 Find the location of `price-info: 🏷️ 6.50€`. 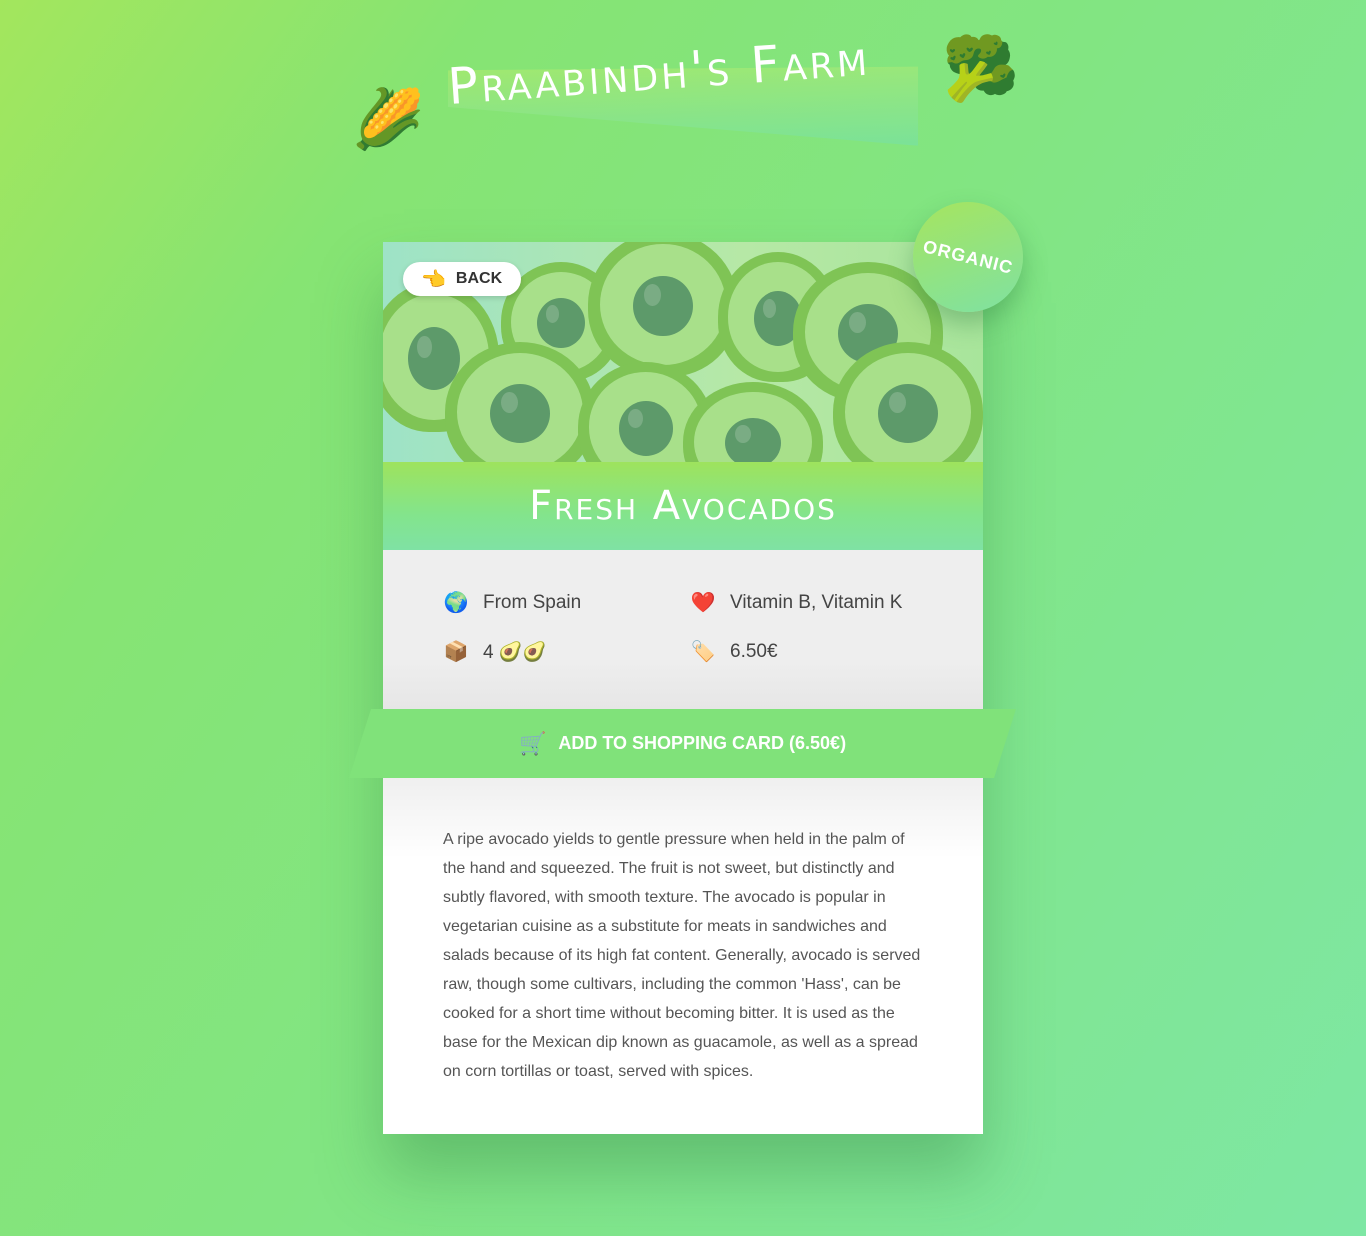

price-info: 🏷️ 6.50€ is located at coordinates (734, 651).